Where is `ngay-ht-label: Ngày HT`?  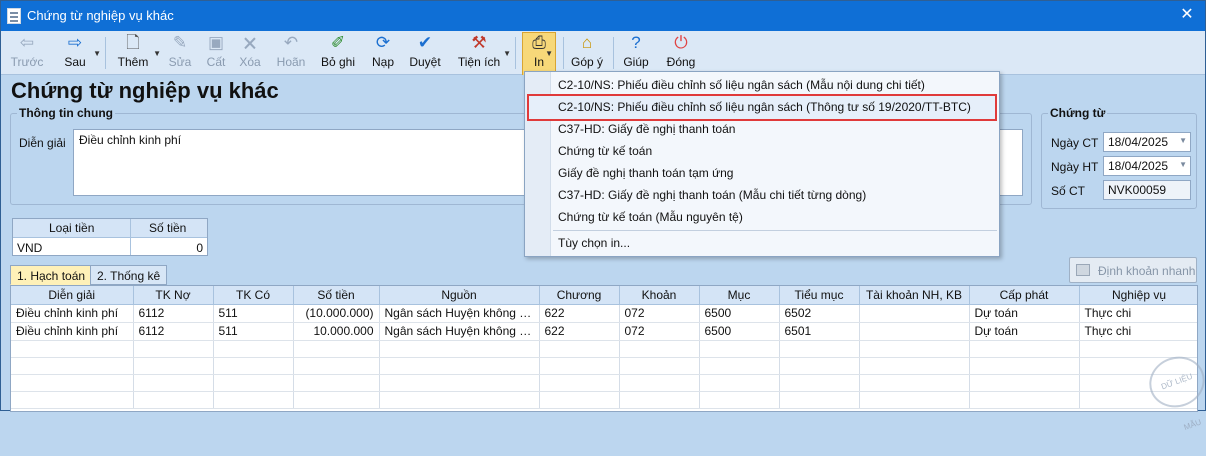 ngay-ht-label: Ngày HT is located at coordinates (1075, 167).